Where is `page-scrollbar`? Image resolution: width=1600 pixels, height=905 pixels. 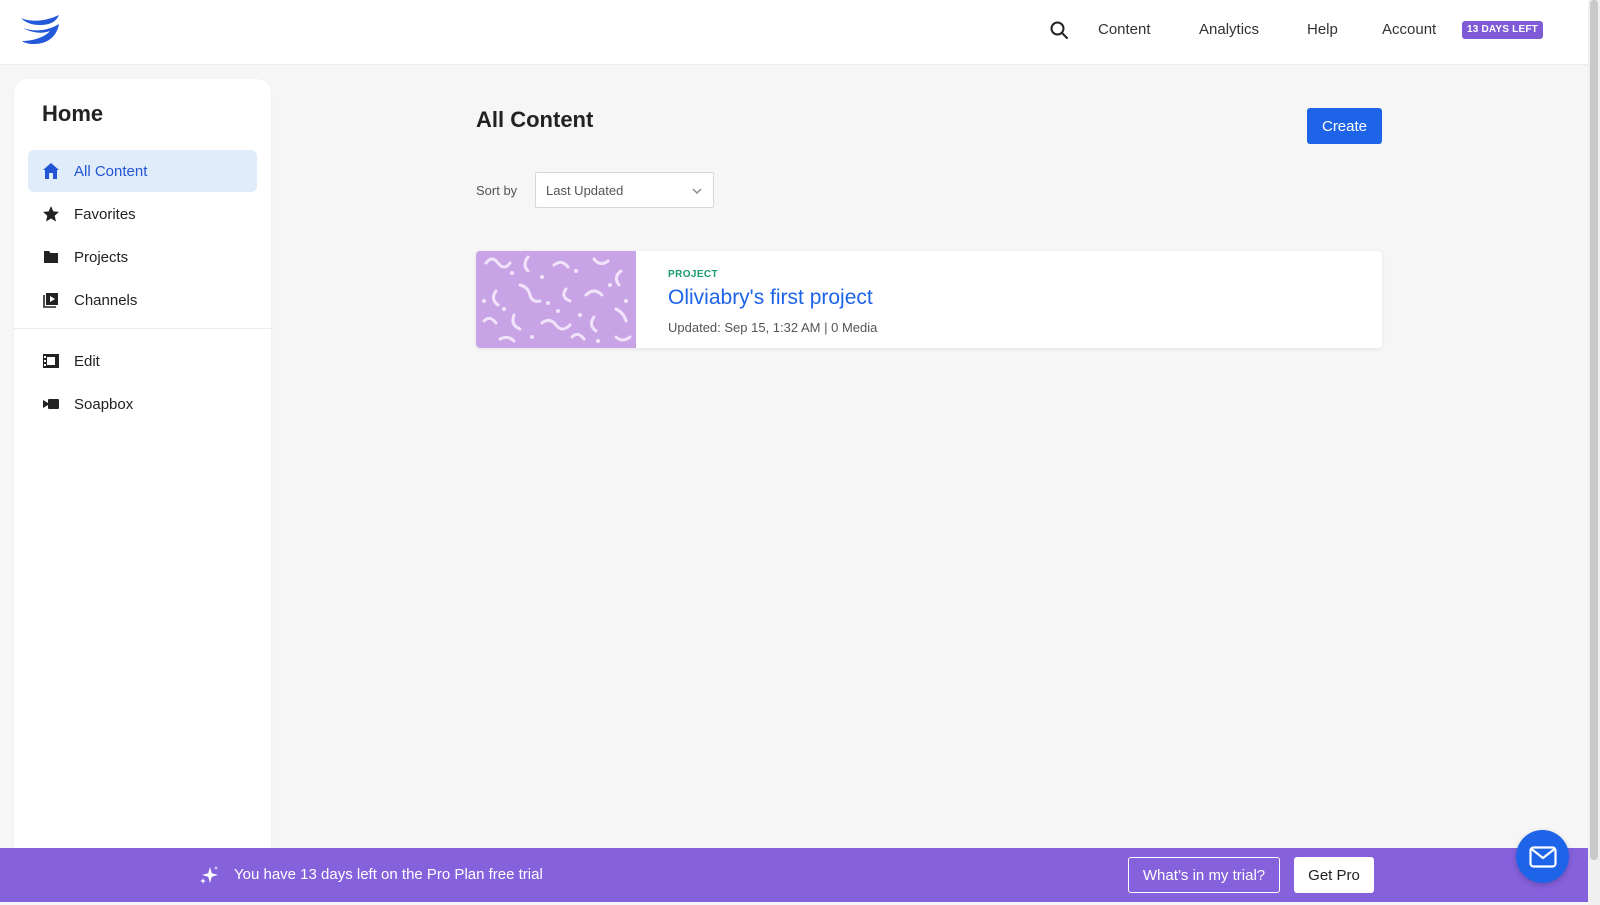 page-scrollbar is located at coordinates (1594, 452).